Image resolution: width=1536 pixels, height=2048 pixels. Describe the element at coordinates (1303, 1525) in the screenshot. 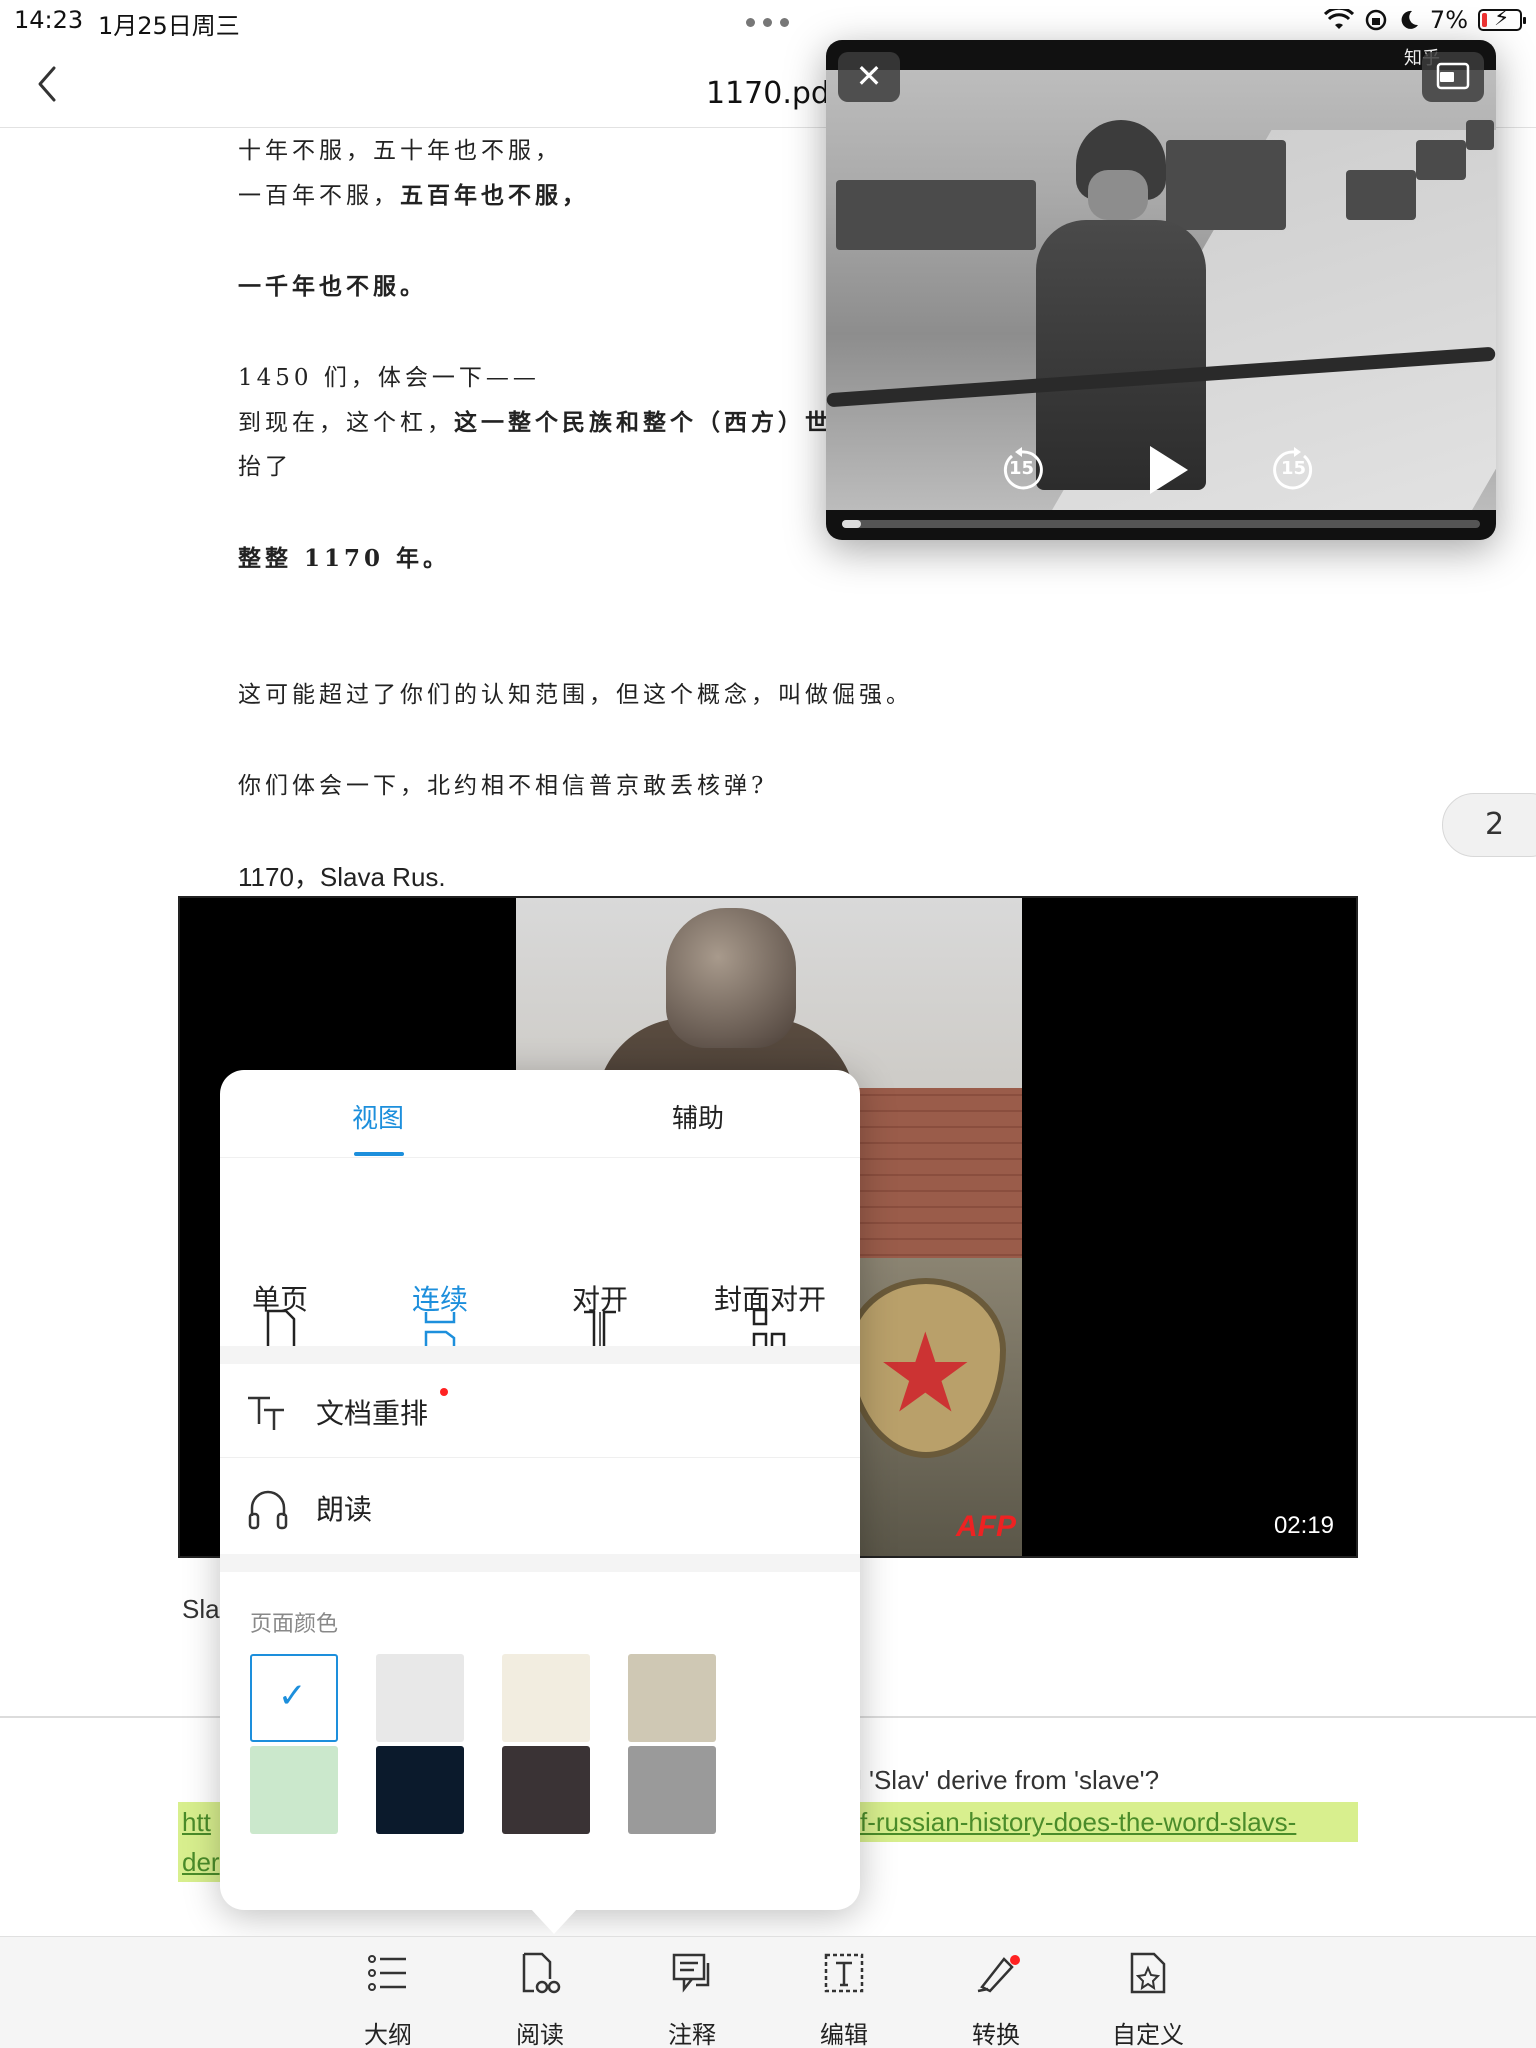

I see `video-duration: 02:19` at that location.